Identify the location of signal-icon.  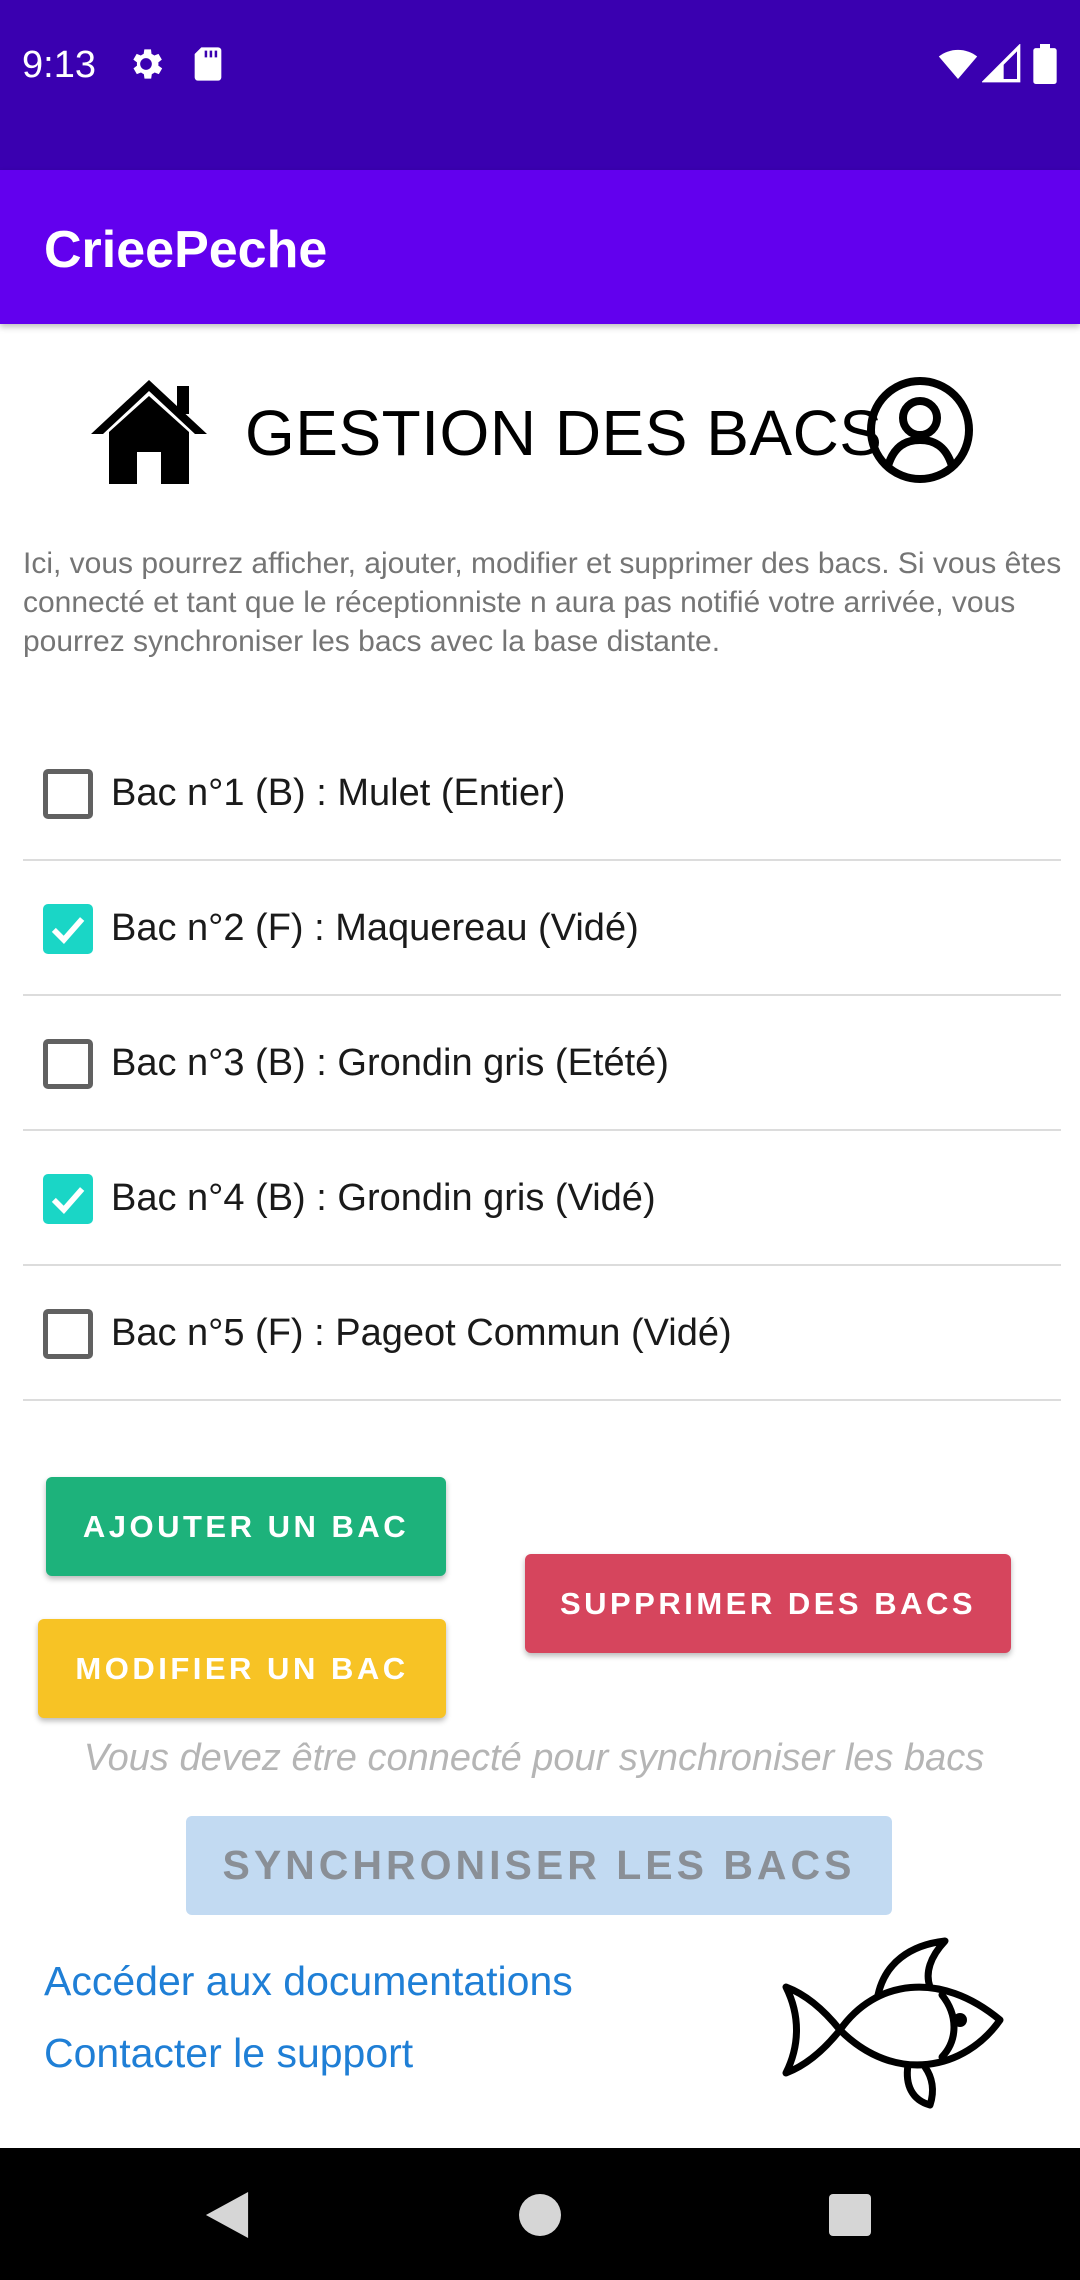
(1001, 63).